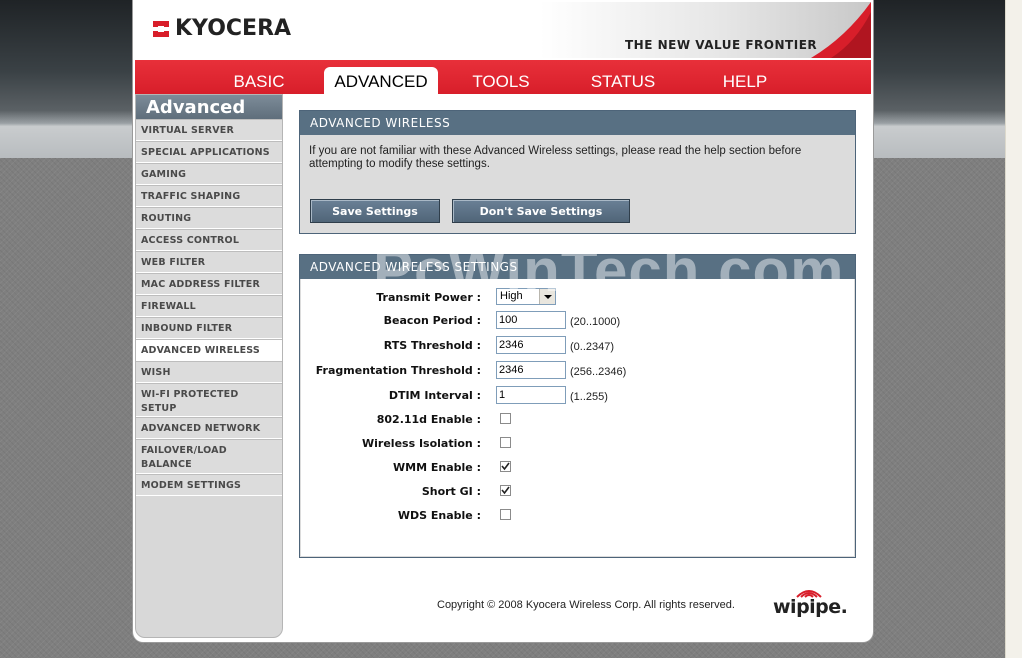 The image size is (1022, 658). I want to click on sidebar-item-routing: ROUTING, so click(209, 218).